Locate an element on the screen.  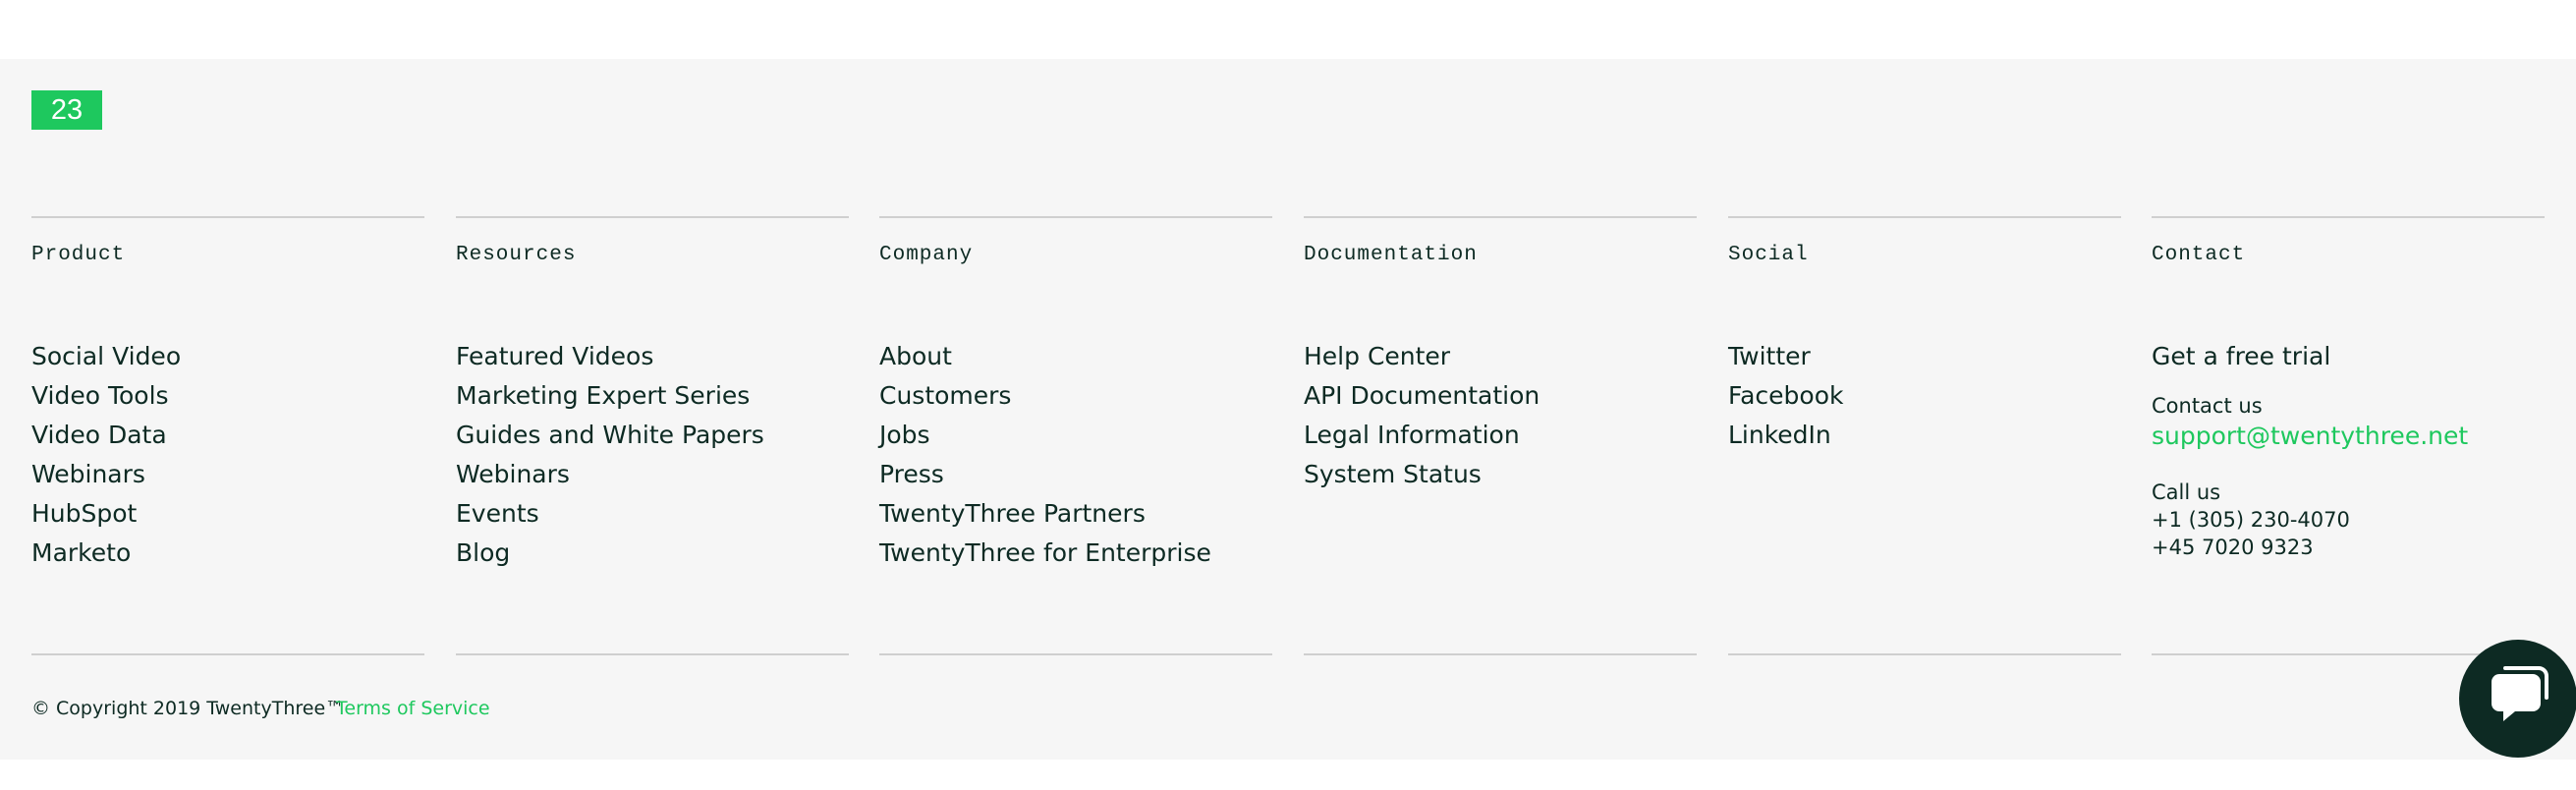
logo: 23 is located at coordinates (66, 110).